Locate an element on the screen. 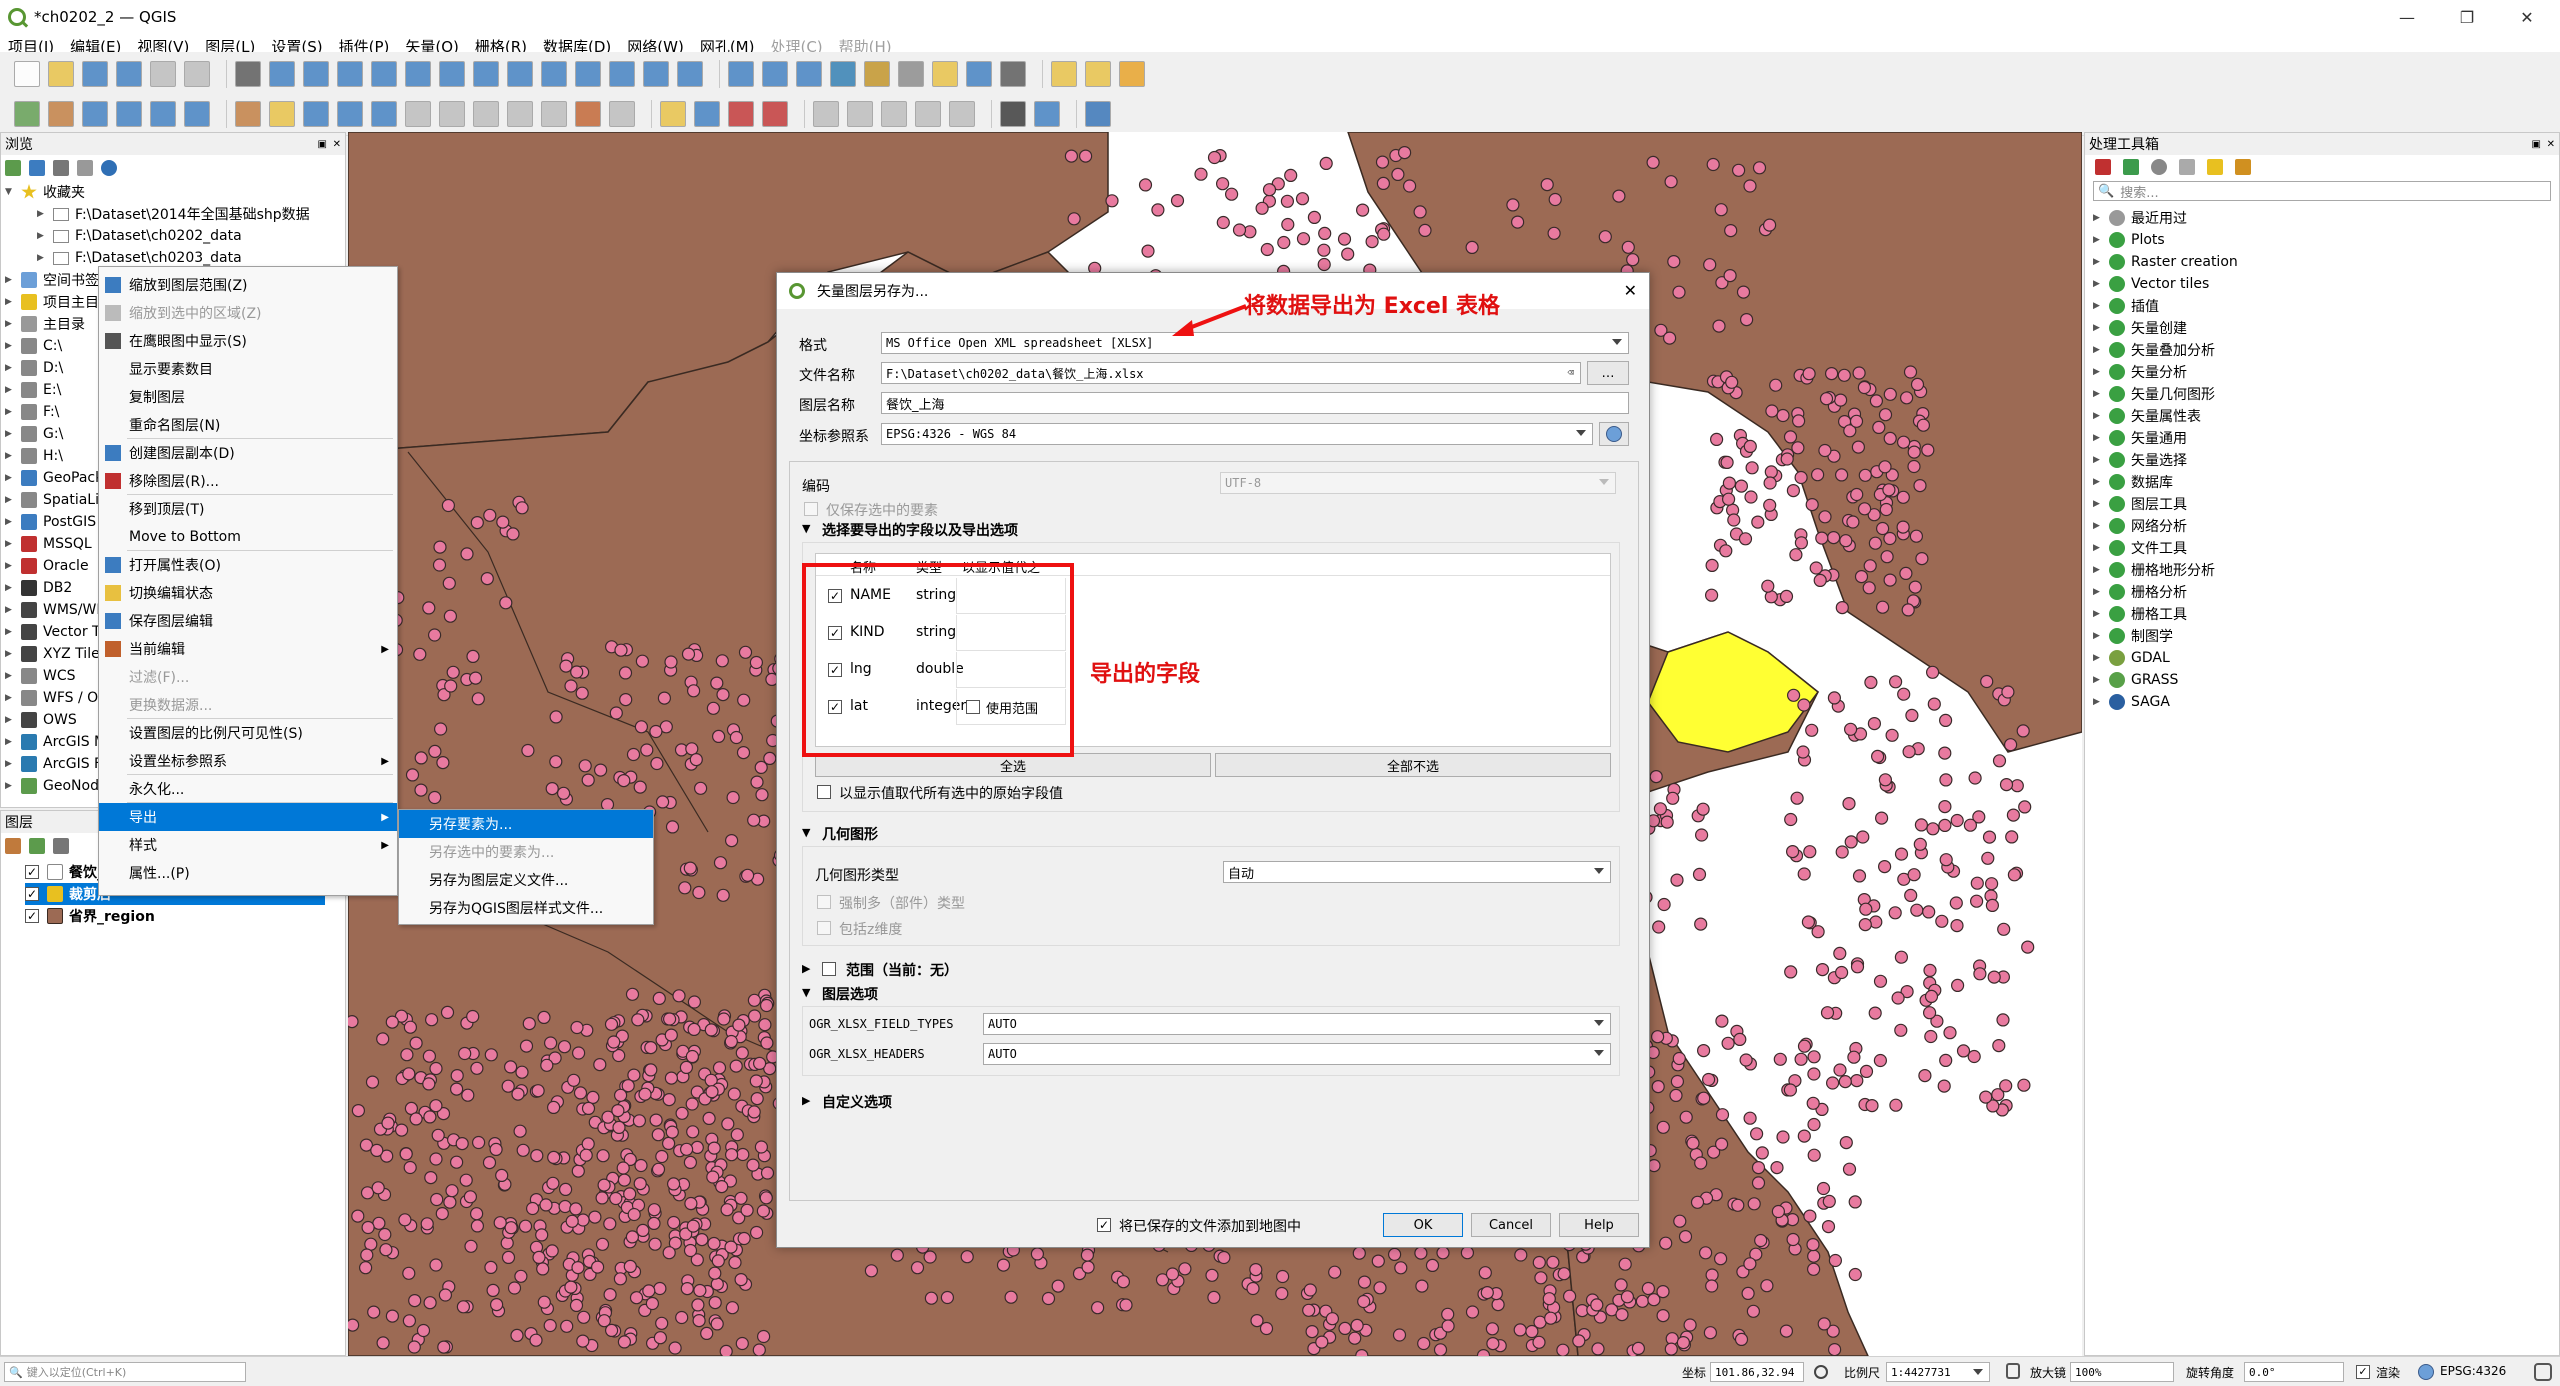 The height and width of the screenshot is (1386, 2560). toolbox-group: ▶ 矢量分析 is located at coordinates (2140, 372).